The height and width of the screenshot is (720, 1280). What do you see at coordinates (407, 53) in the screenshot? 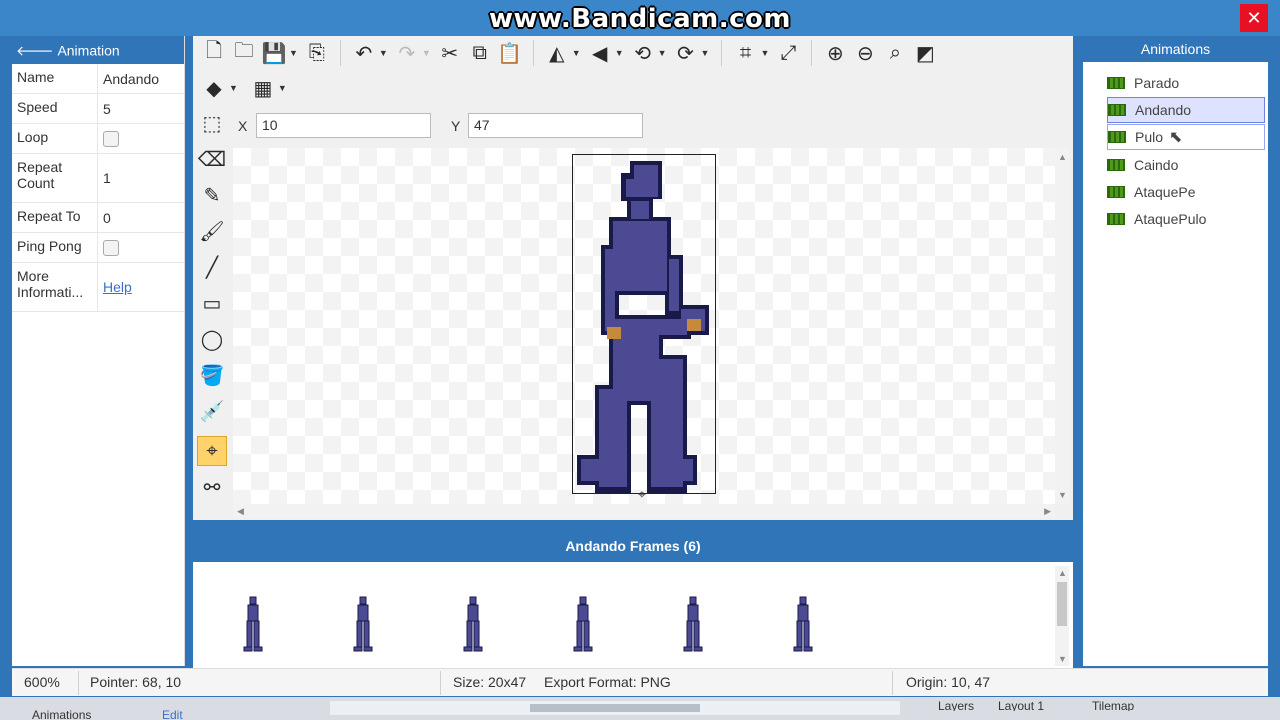
I see `redo-icon: ↷` at bounding box center [407, 53].